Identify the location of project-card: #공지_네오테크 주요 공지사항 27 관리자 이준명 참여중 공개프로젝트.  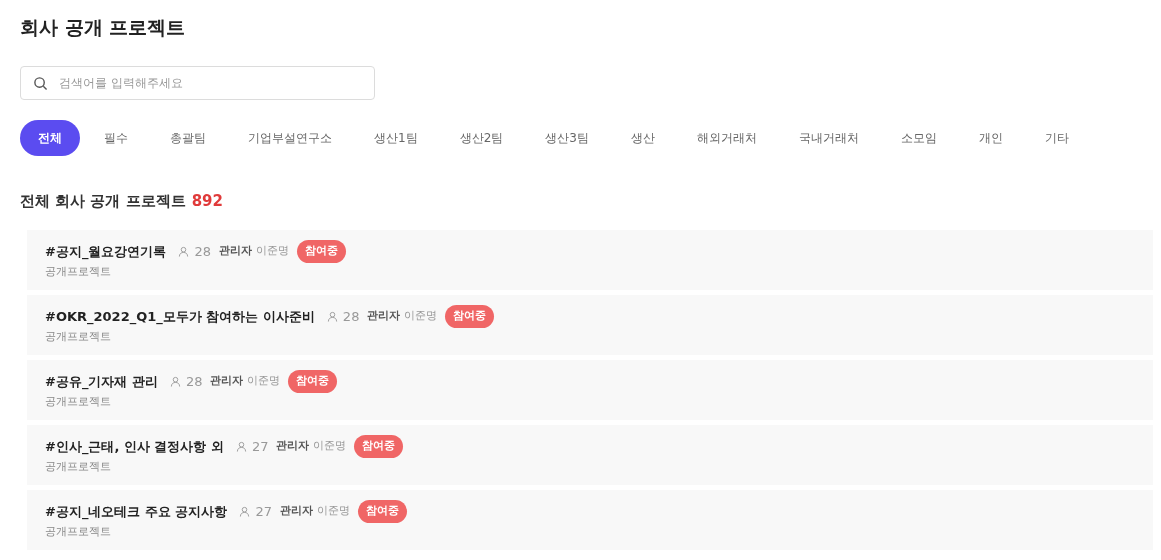
(590, 519).